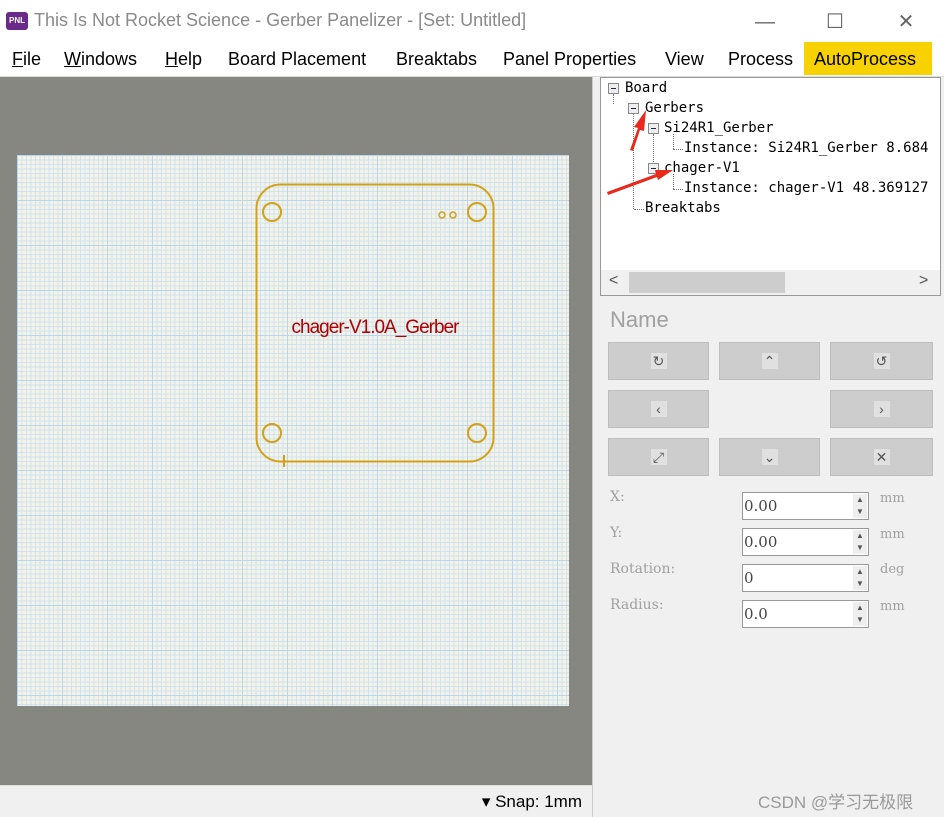 The height and width of the screenshot is (817, 944). What do you see at coordinates (860, 542) in the screenshot?
I see `y-spinner: ▲ ▼` at bounding box center [860, 542].